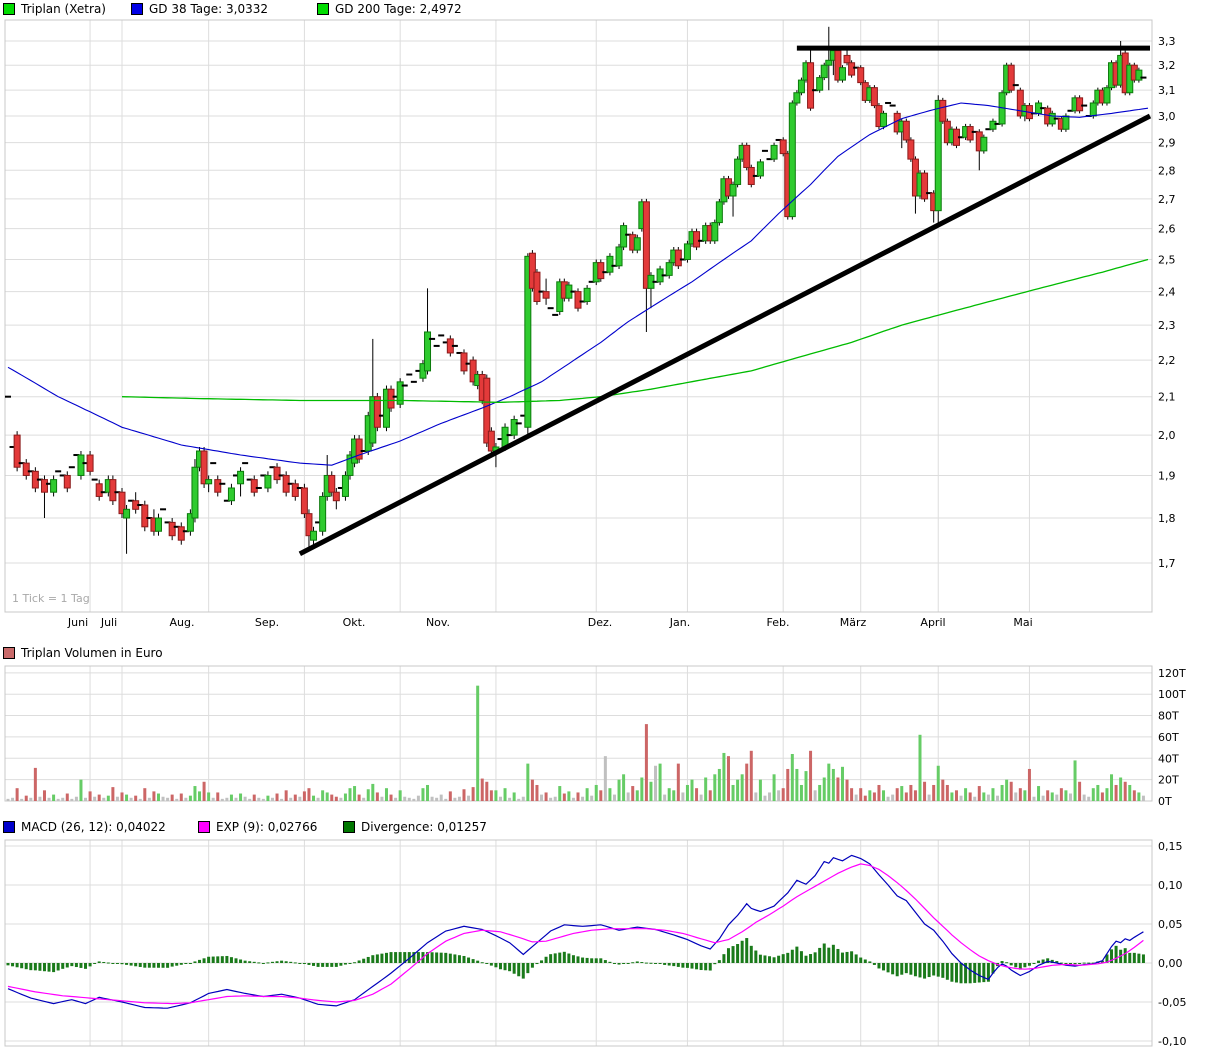  What do you see at coordinates (1168, 758) in the screenshot?
I see `y-tick-label: 40T` at bounding box center [1168, 758].